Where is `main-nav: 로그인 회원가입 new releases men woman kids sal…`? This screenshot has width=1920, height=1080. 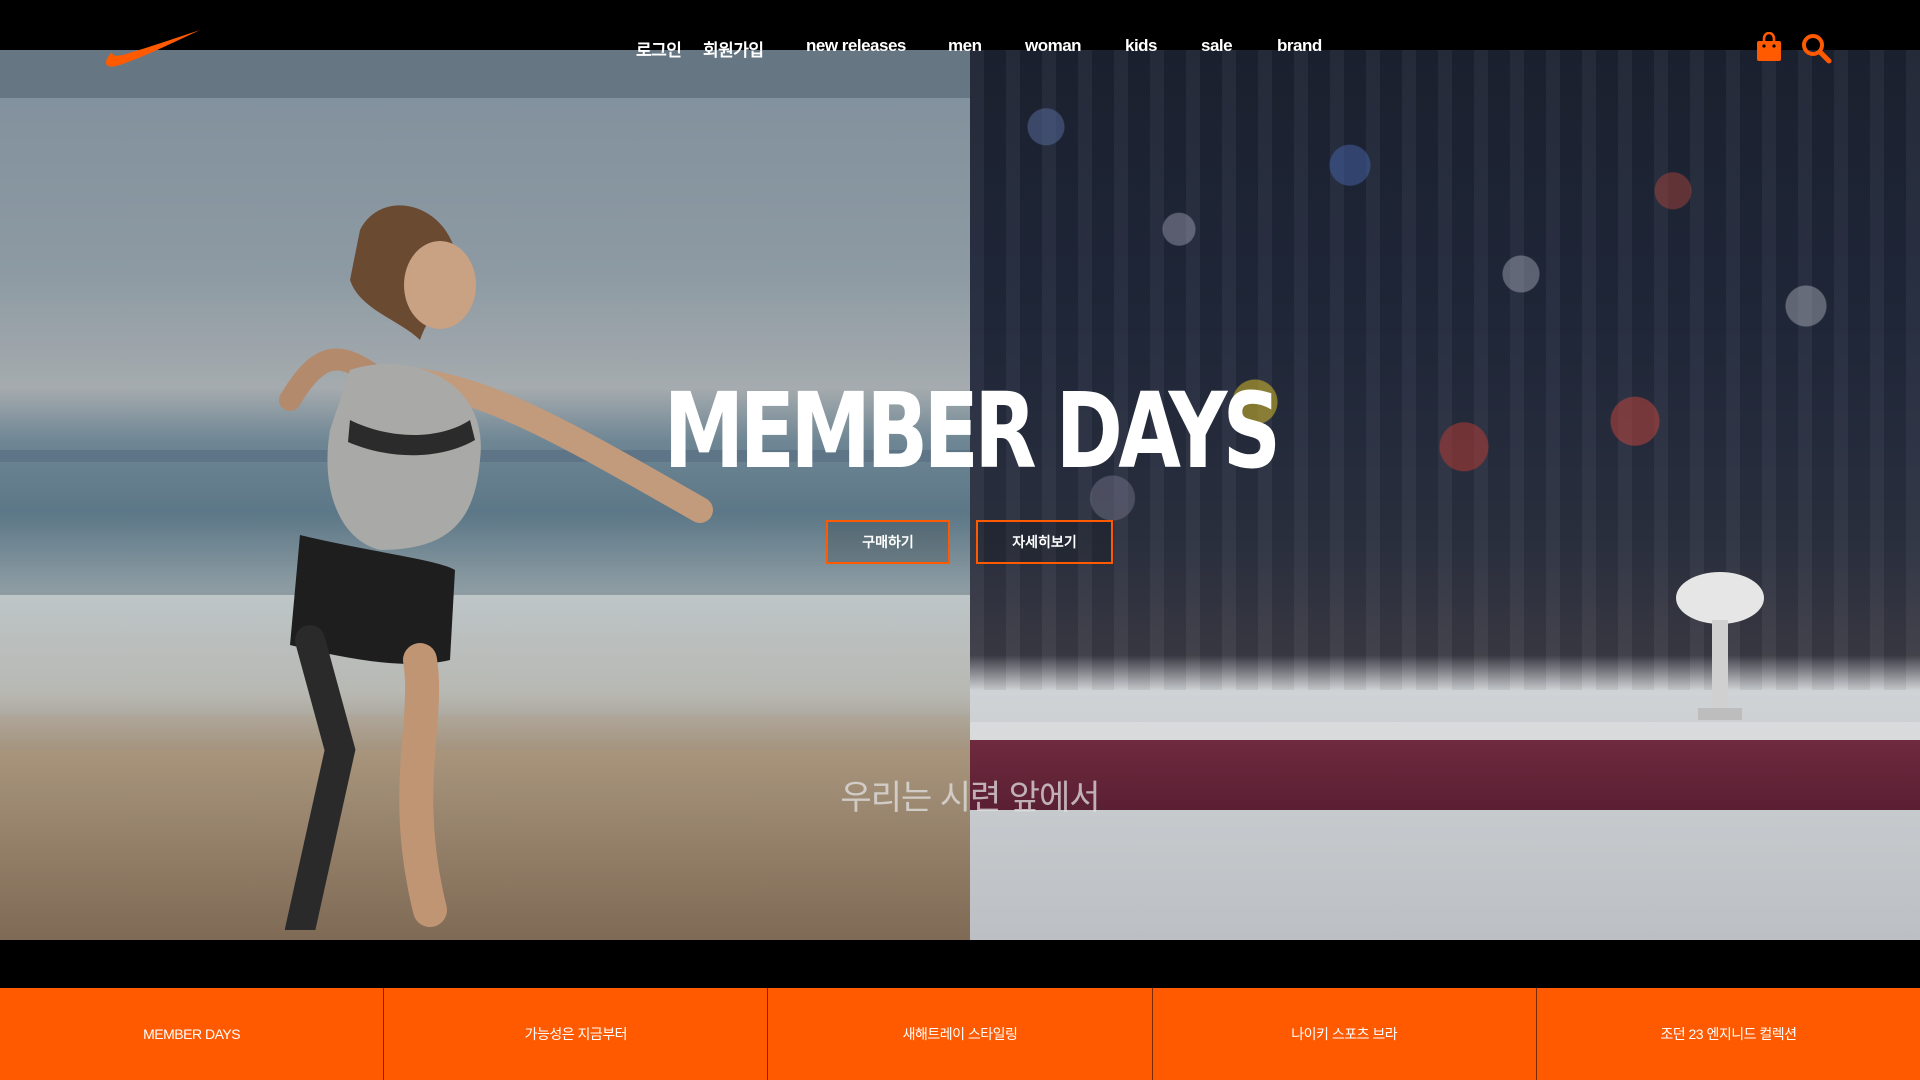 main-nav: 로그인 회원가입 new releases men woman kids sal… is located at coordinates (960, 48).